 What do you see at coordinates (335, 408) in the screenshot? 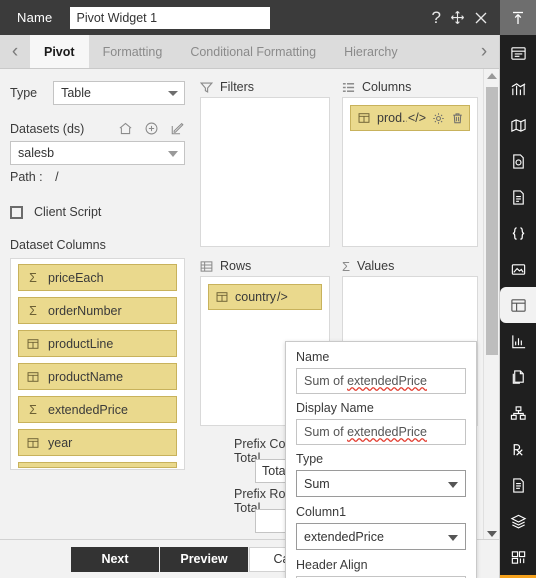
I see `popup-display-name-label: Display Name` at bounding box center [335, 408].